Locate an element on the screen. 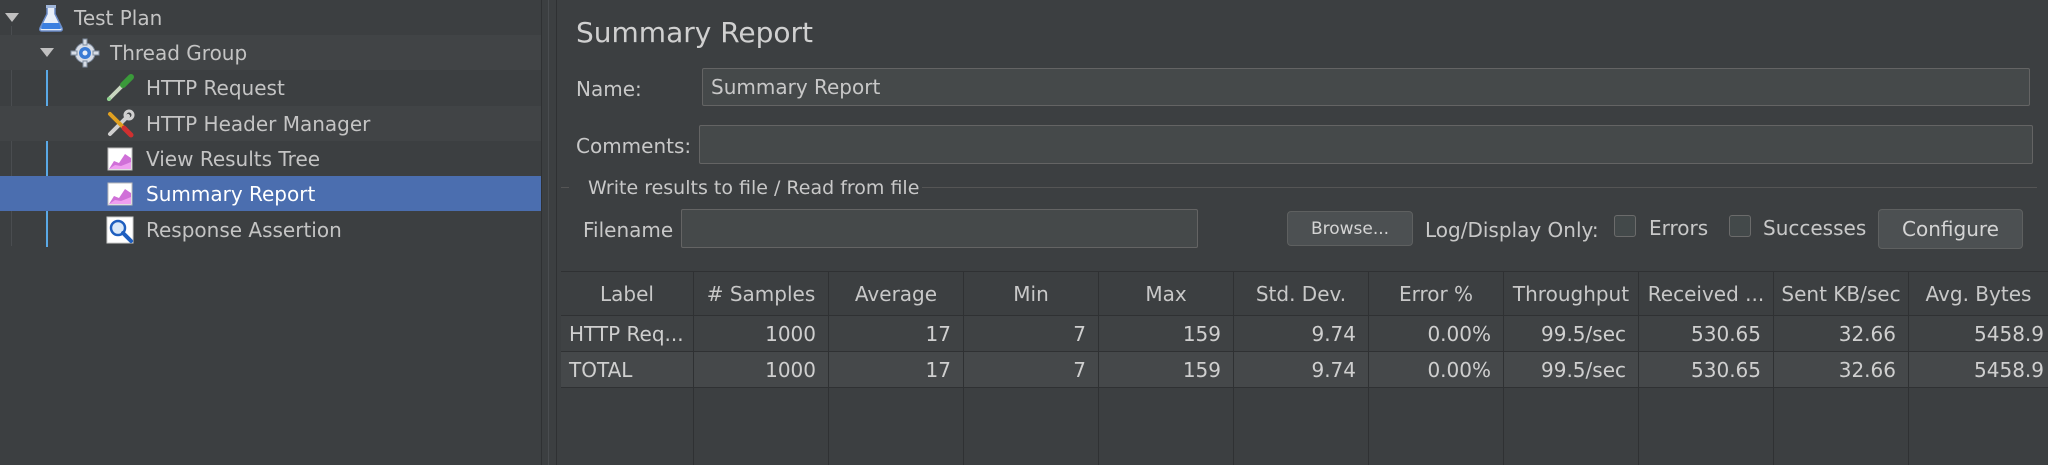 Image resolution: width=2048 pixels, height=465 pixels. column-header-label: Label is located at coordinates (627, 293).